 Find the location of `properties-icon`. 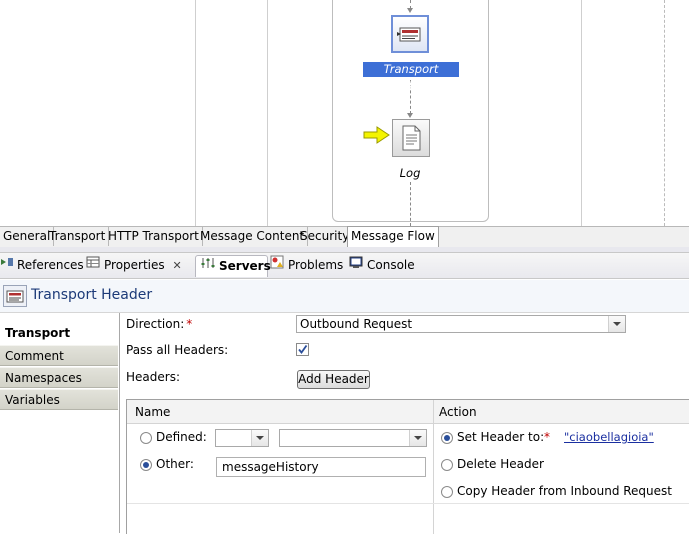

properties-icon is located at coordinates (93, 265).